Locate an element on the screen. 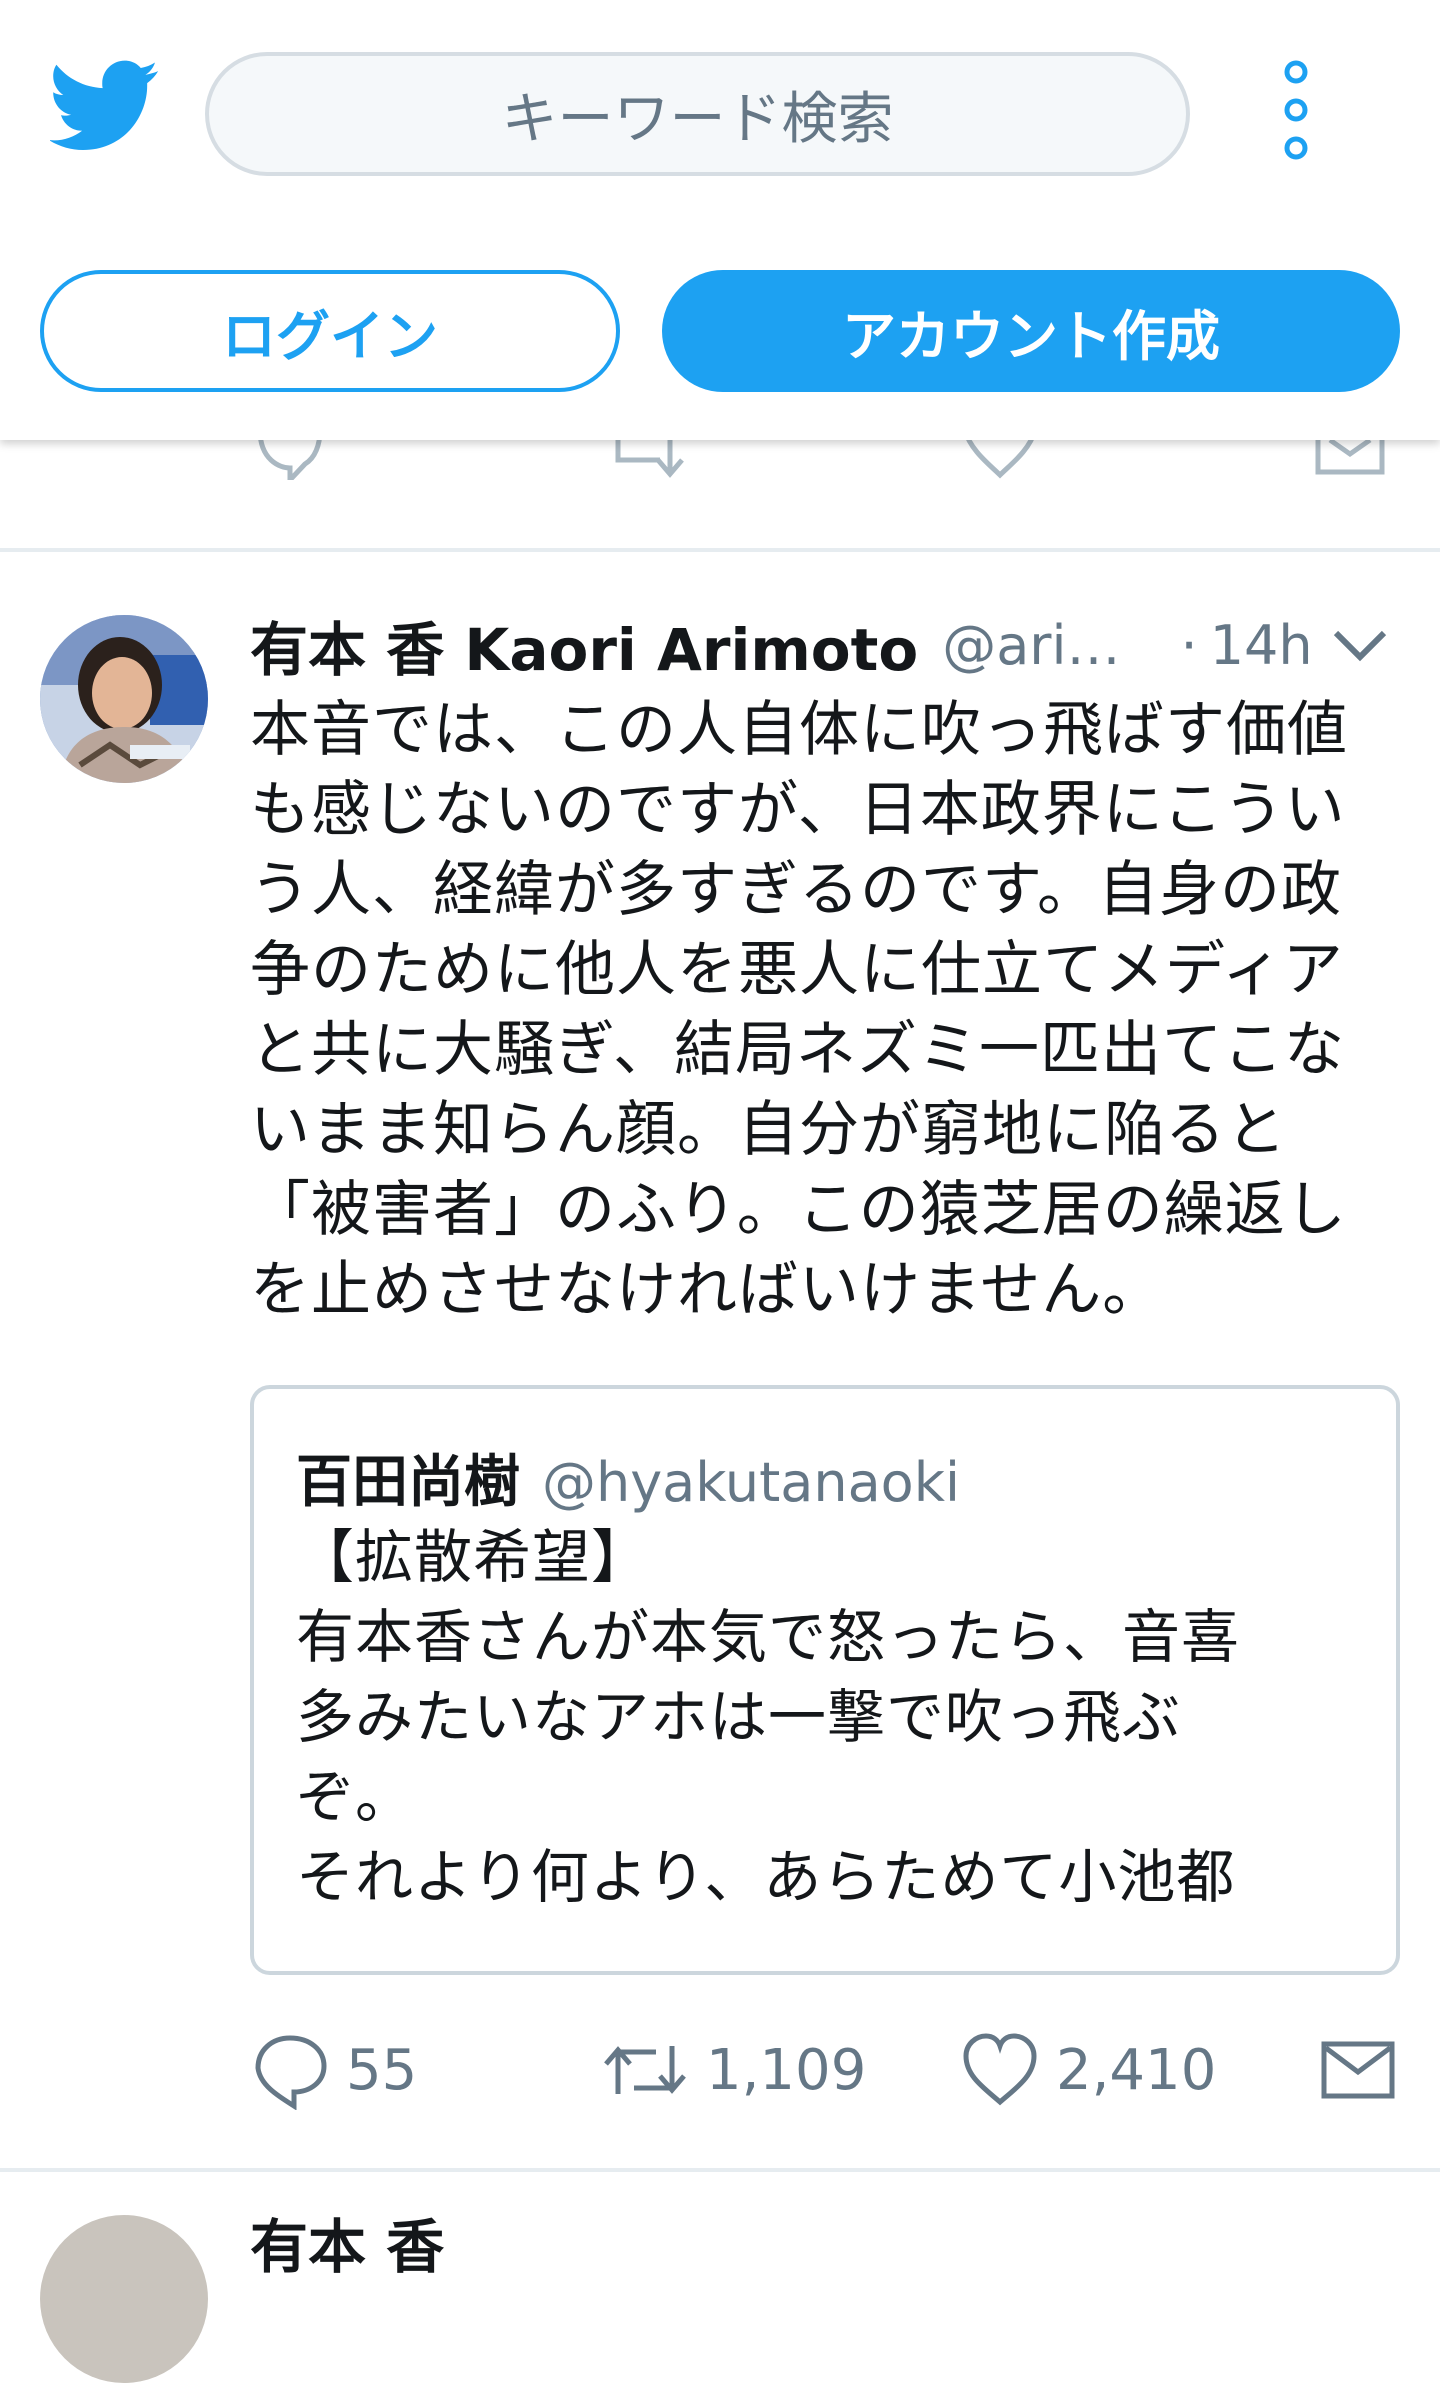 Image resolution: width=1440 pixels, height=2383 pixels. dm-action is located at coordinates (1358, 2070).